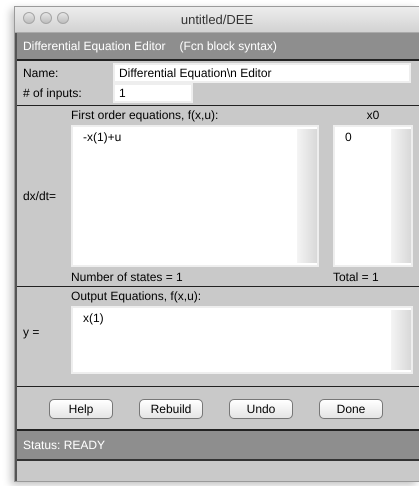 Image resolution: width=419 pixels, height=486 pixels. I want to click on status-text: Status: READY, so click(64, 445).